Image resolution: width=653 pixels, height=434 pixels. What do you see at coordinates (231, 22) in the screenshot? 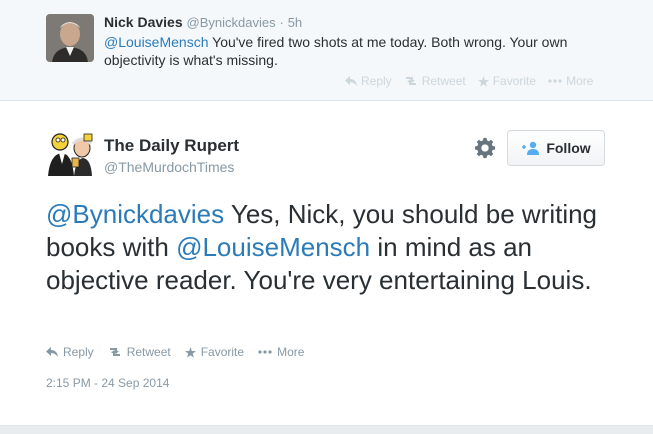
I see `author-handle: @Bynickdavies` at bounding box center [231, 22].